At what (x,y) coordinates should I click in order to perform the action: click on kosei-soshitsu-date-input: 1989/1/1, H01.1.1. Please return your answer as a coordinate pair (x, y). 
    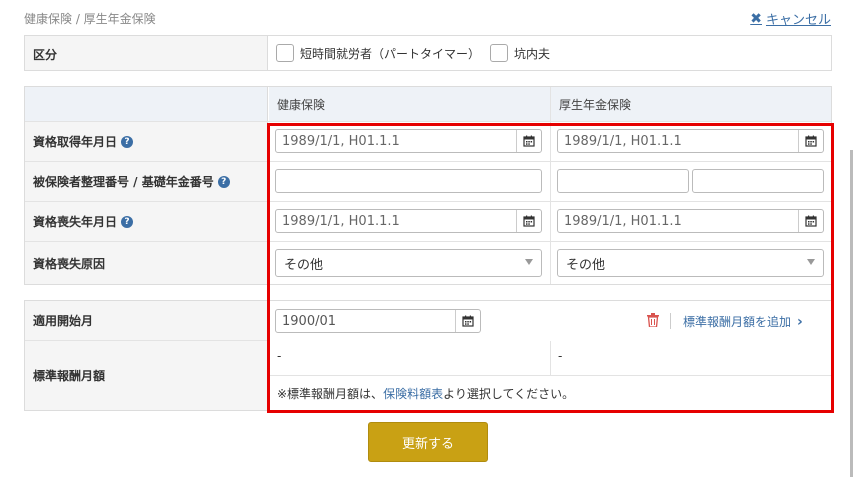
    Looking at the image, I should click on (690, 221).